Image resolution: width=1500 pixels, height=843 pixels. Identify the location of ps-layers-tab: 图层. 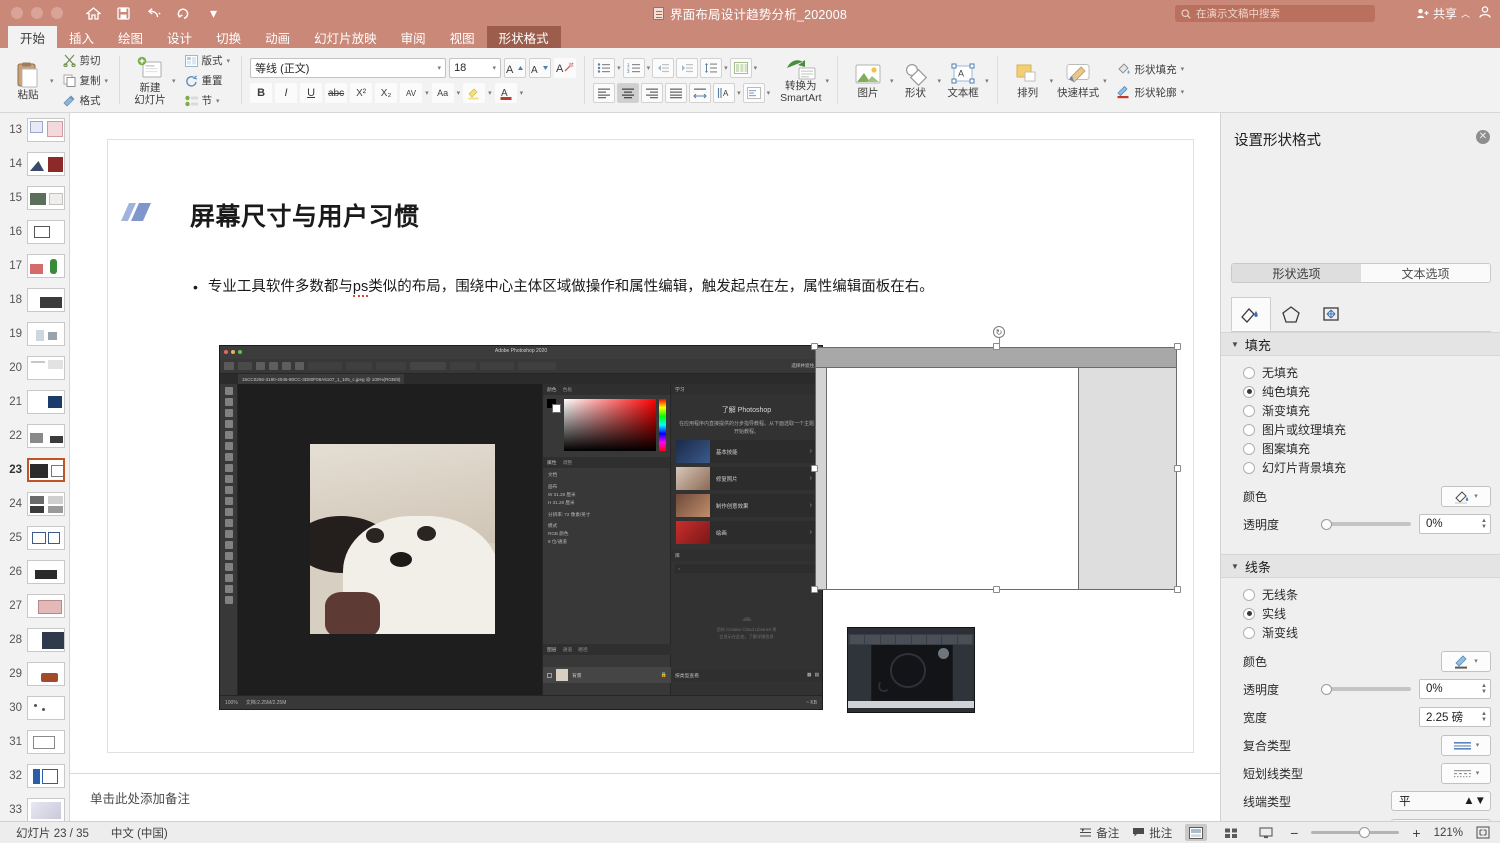
(552, 649).